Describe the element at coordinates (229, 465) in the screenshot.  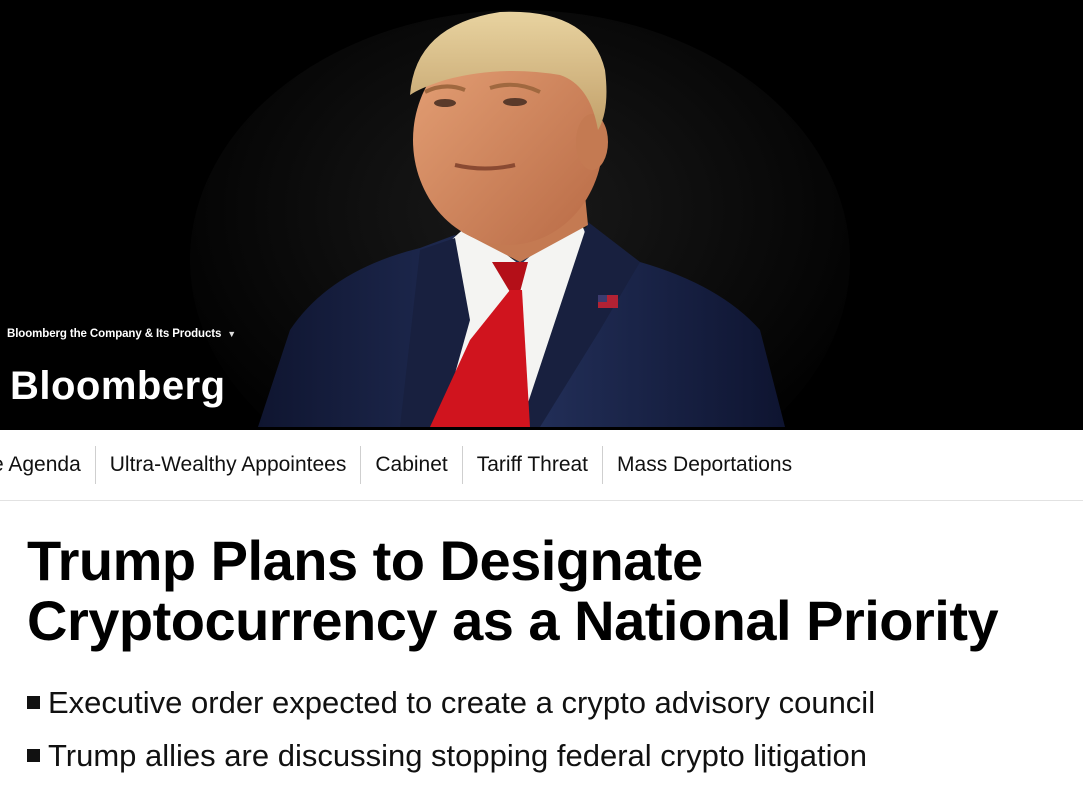
I see `nav-item-ultra-wealthy-appointees: Ultra-Wealthy Appointees` at that location.